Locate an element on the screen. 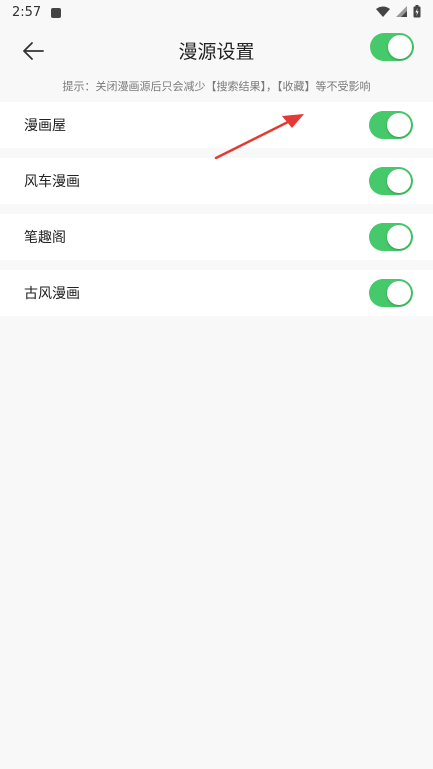 The height and width of the screenshot is (769, 433). status-time: 2:57 is located at coordinates (27, 12).